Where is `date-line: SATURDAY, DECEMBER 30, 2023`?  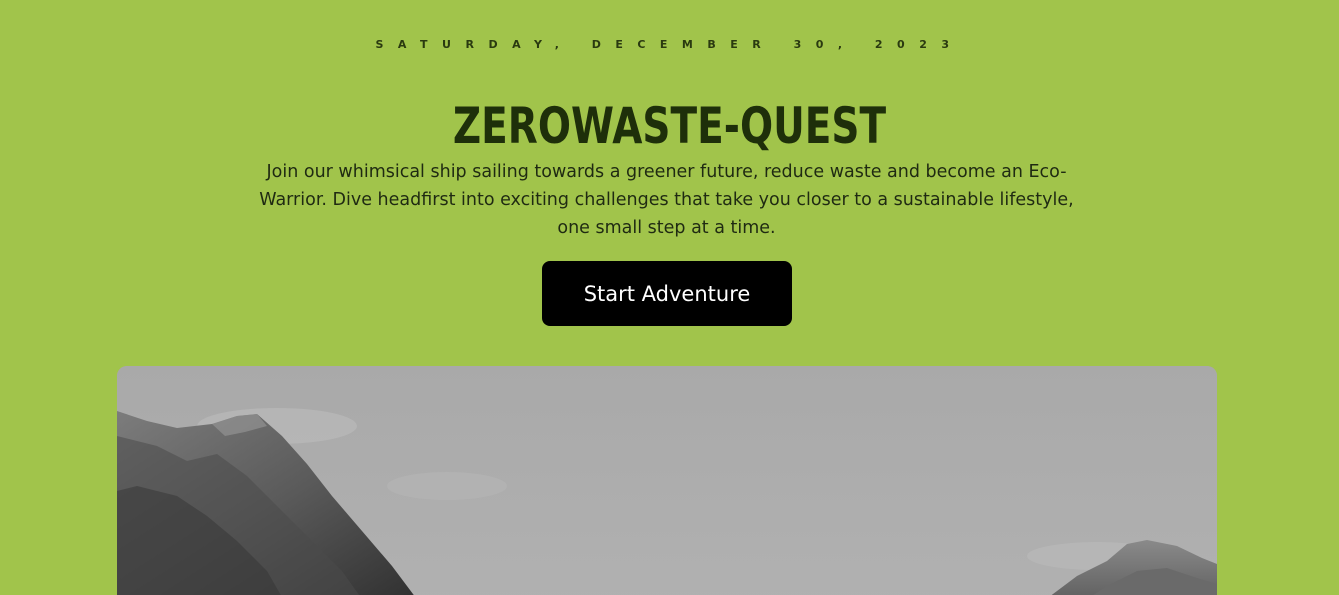 date-line: SATURDAY, DECEMBER 30, 2023 is located at coordinates (669, 44).